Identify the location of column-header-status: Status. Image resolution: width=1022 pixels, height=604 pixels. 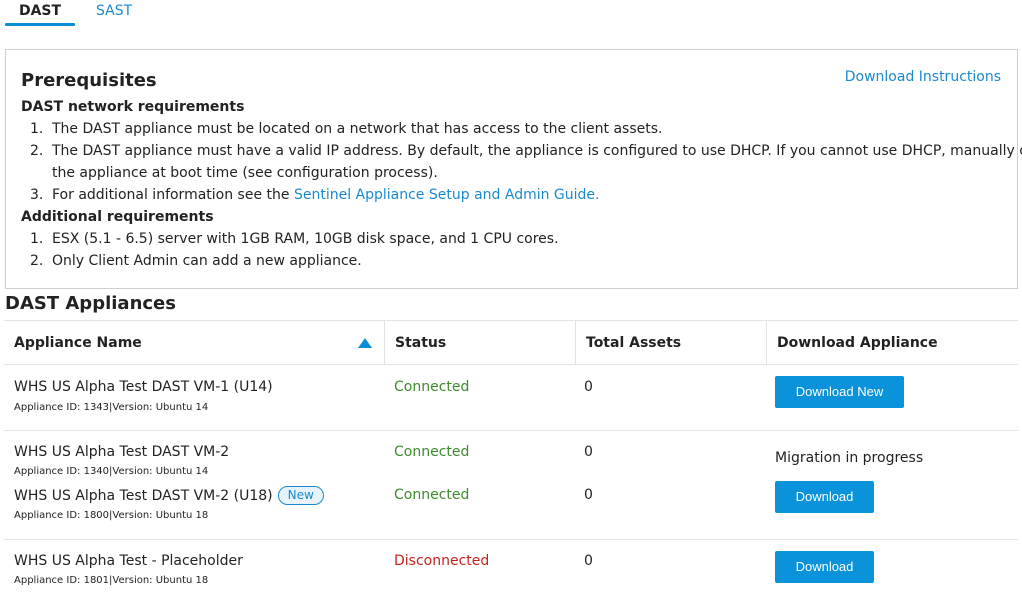
(479, 343).